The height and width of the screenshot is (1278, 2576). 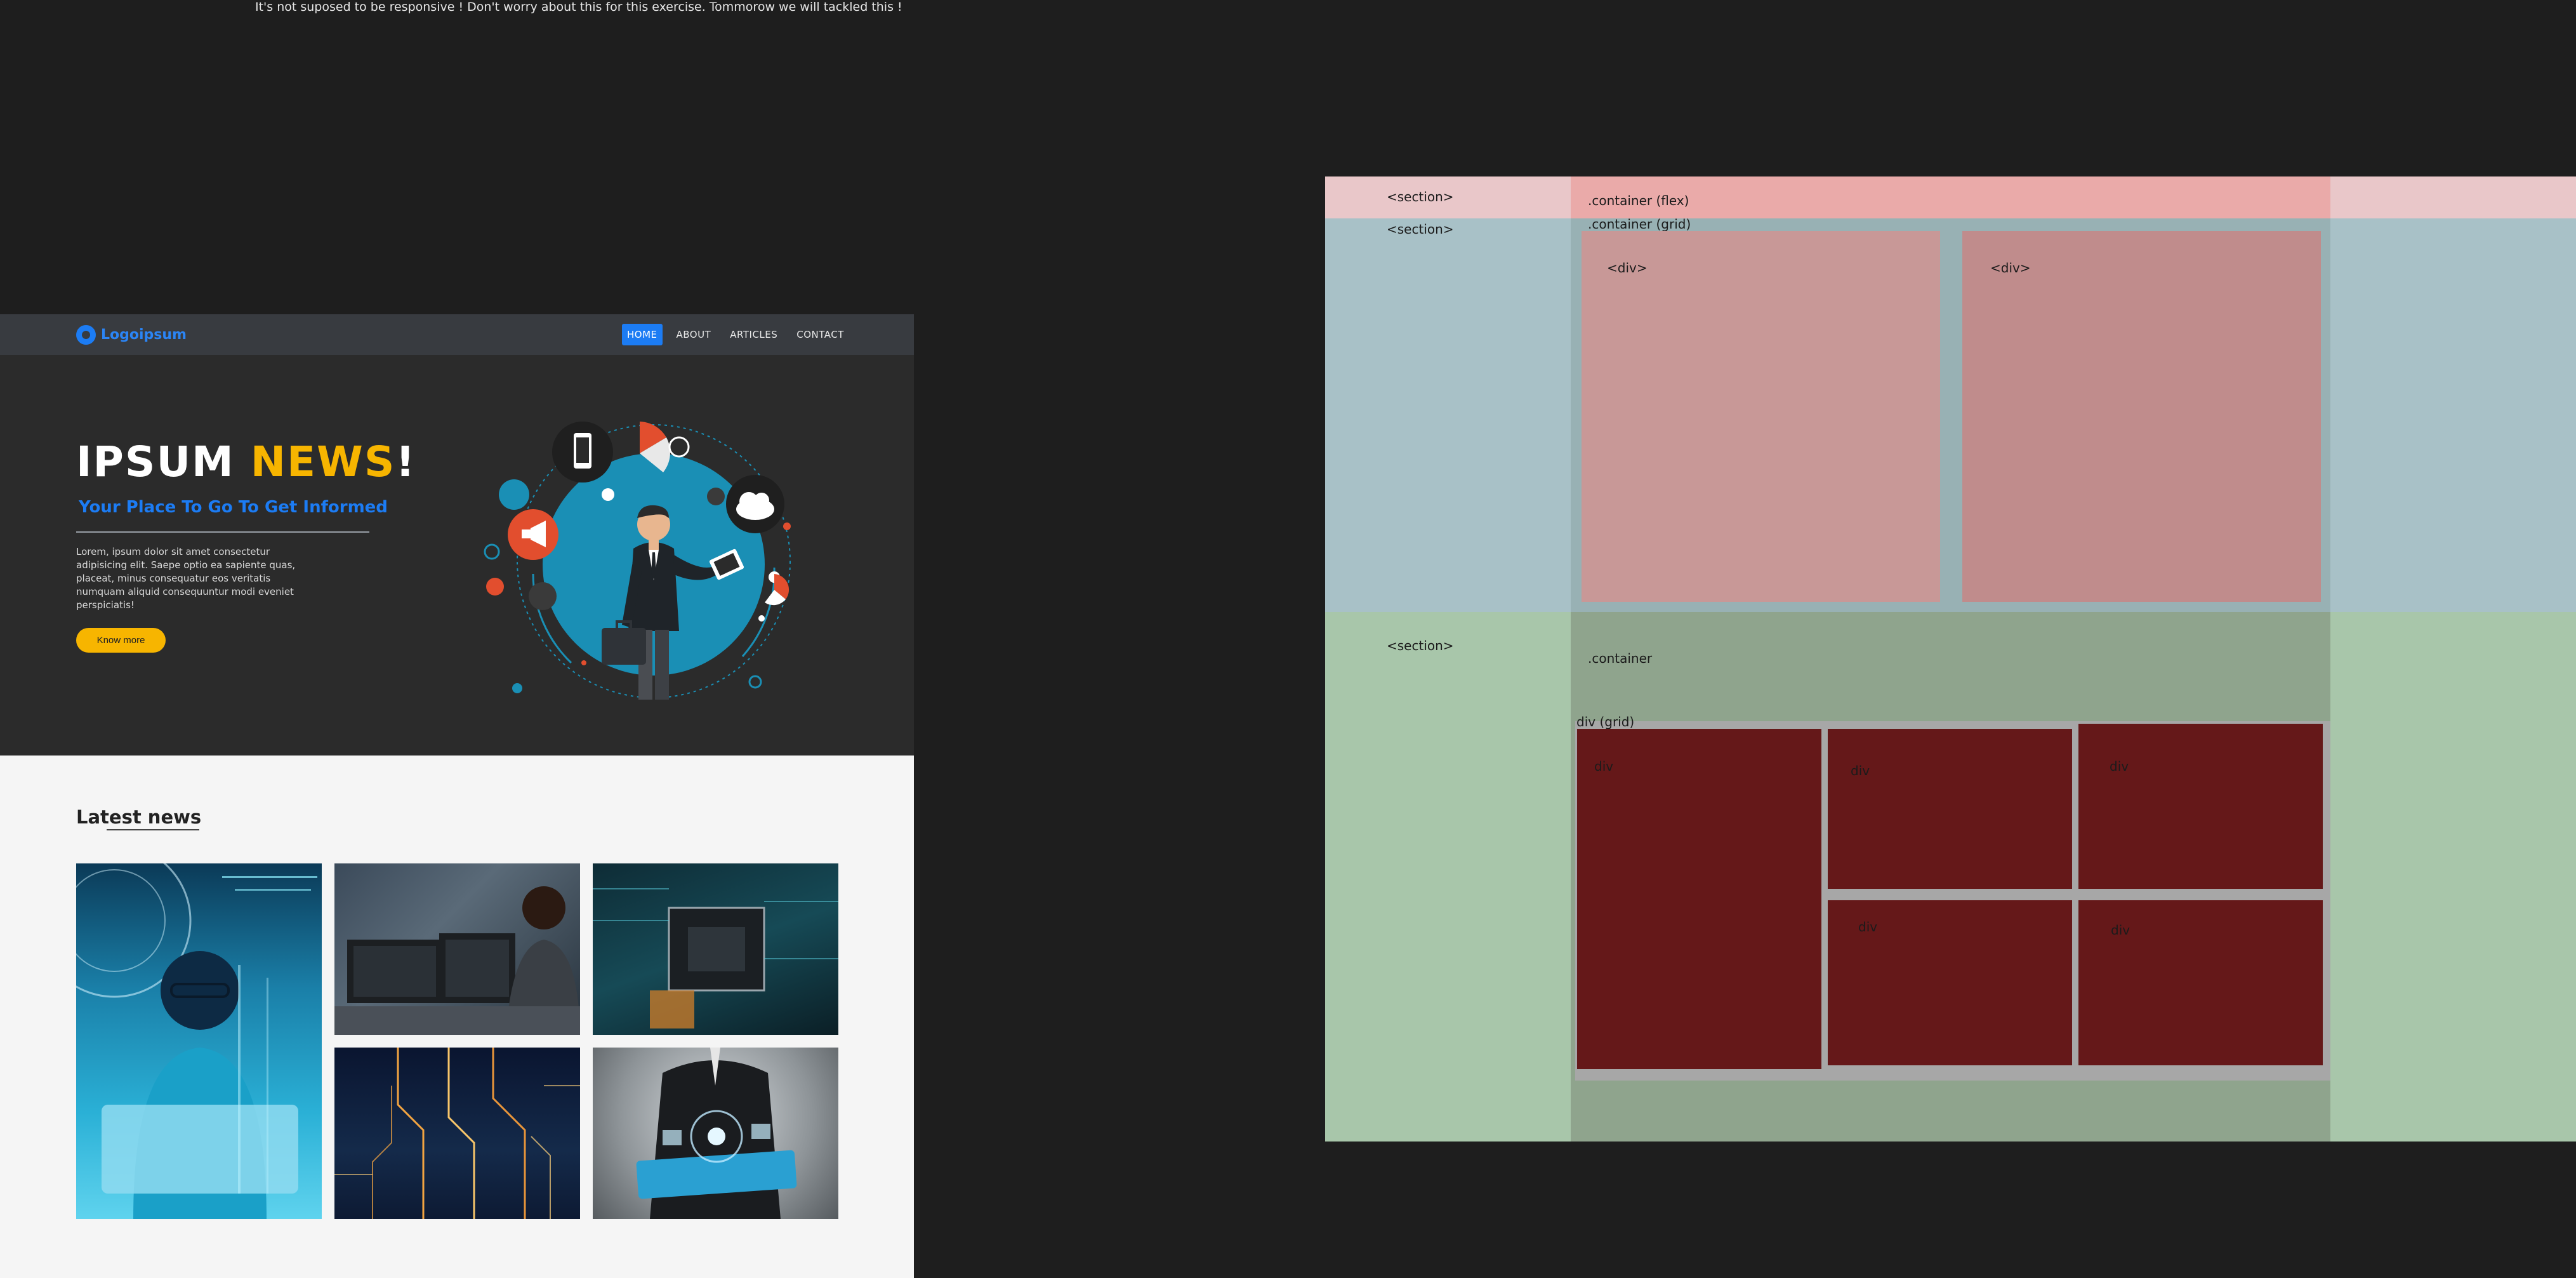 What do you see at coordinates (1421, 645) in the screenshot?
I see `schema-section-3-label: <section>` at bounding box center [1421, 645].